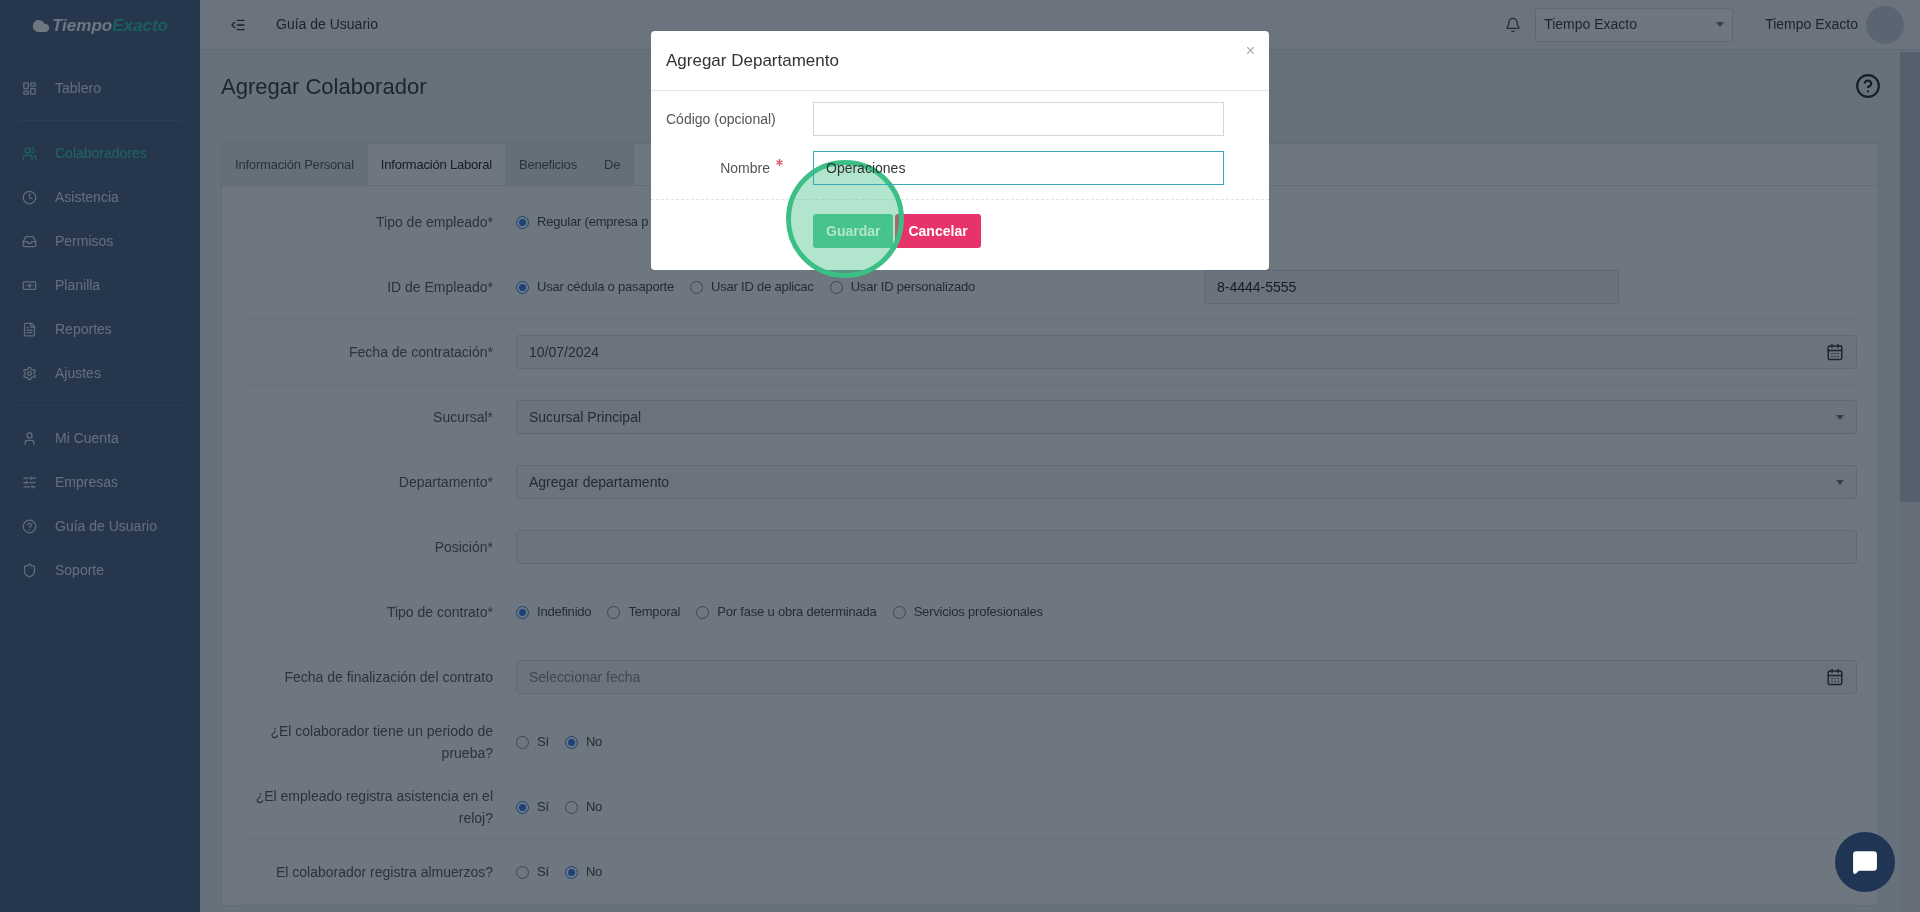 The image size is (1920, 912). I want to click on field-label: Departamento*, so click(445, 482).